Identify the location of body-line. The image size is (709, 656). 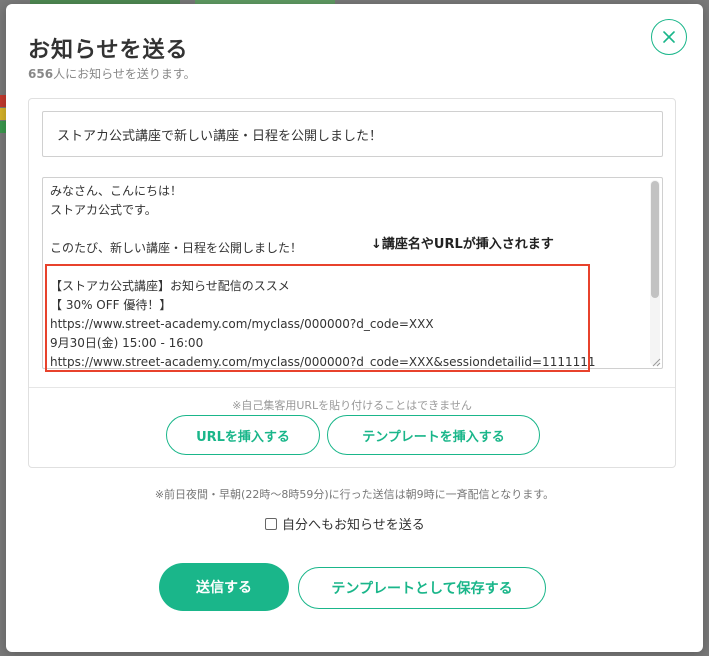
(345, 267).